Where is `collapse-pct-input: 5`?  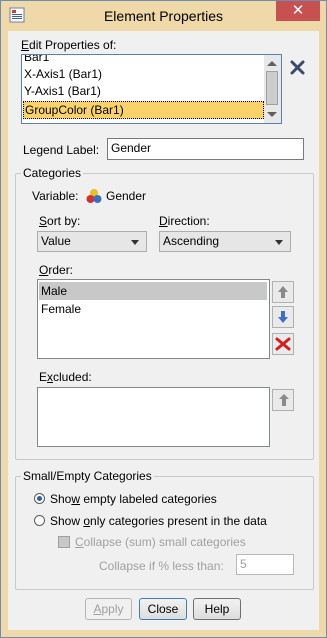
collapse-pct-input: 5 is located at coordinates (265, 564).